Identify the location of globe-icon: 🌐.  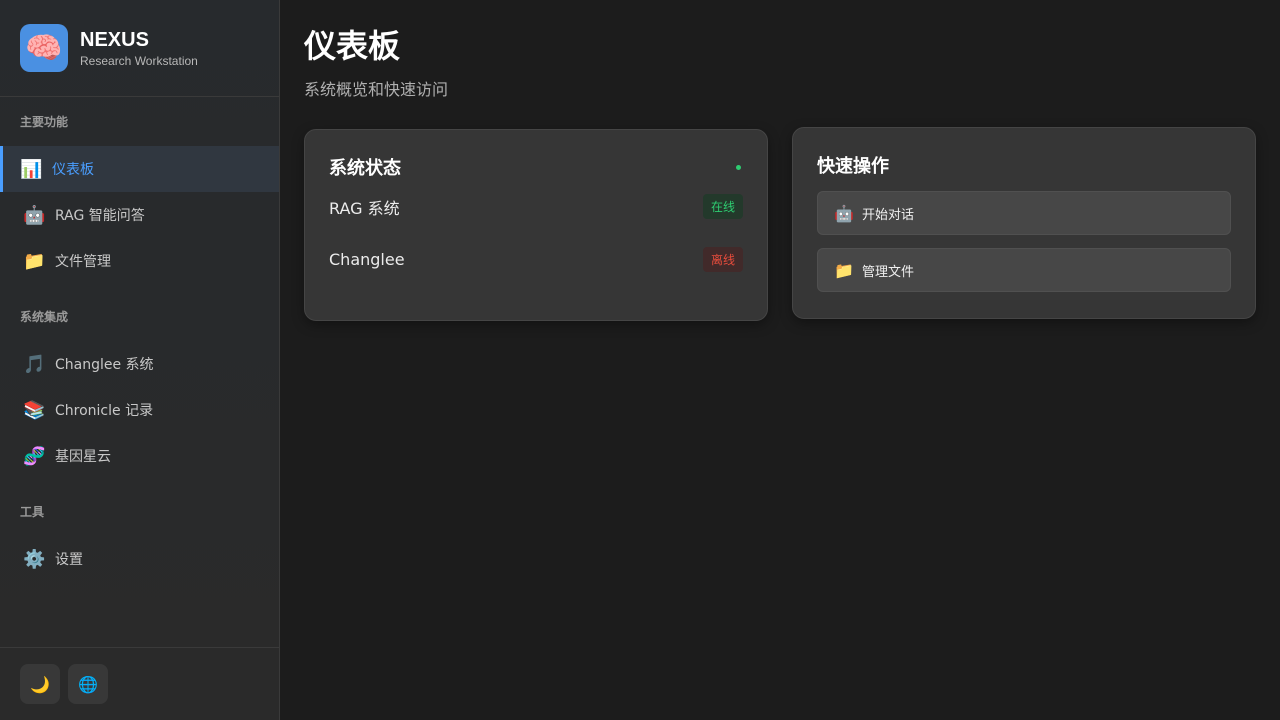
(88, 684).